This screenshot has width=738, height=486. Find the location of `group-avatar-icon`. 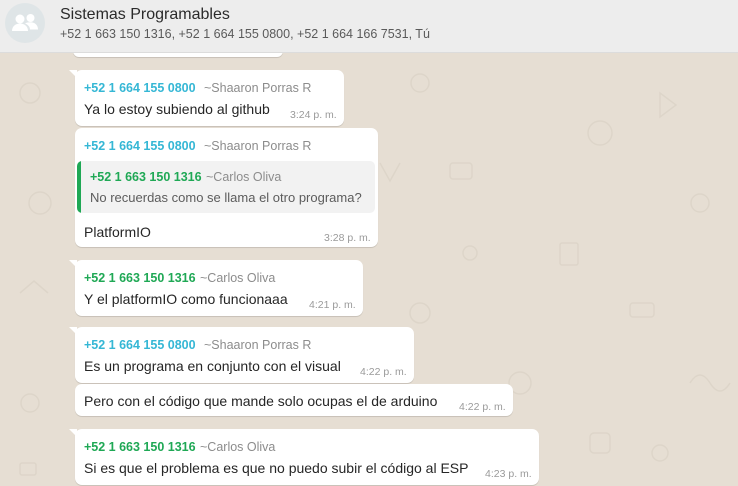

group-avatar-icon is located at coordinates (25, 23).